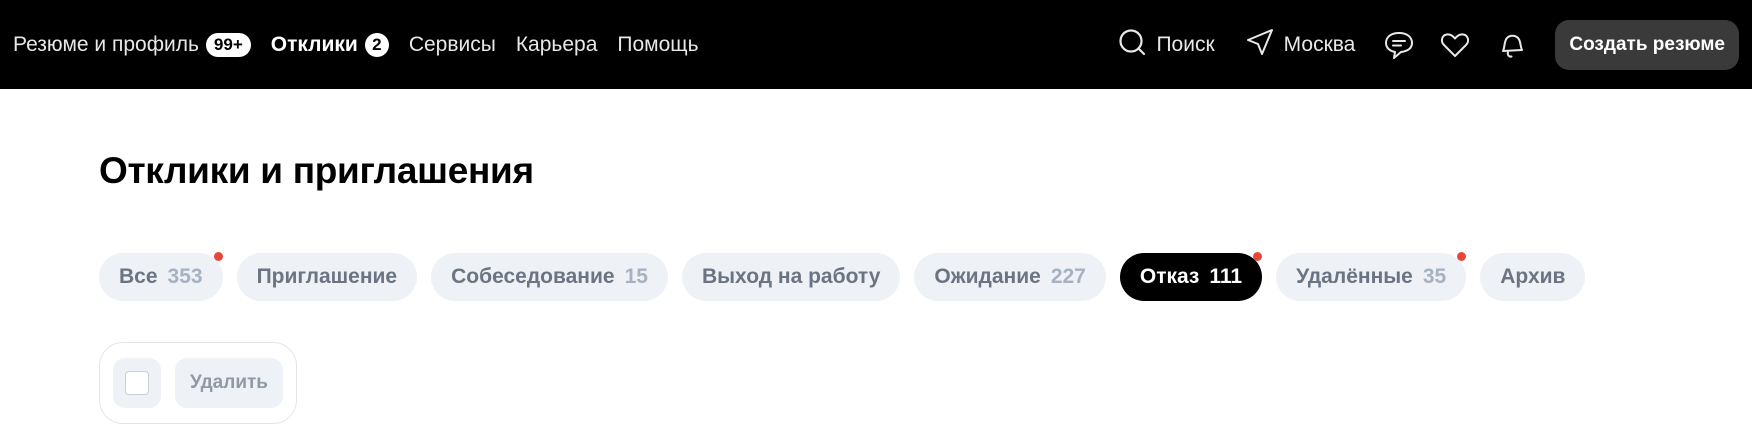 This screenshot has width=1752, height=443. Describe the element at coordinates (1511, 45) in the screenshot. I see `bell-icon` at that location.